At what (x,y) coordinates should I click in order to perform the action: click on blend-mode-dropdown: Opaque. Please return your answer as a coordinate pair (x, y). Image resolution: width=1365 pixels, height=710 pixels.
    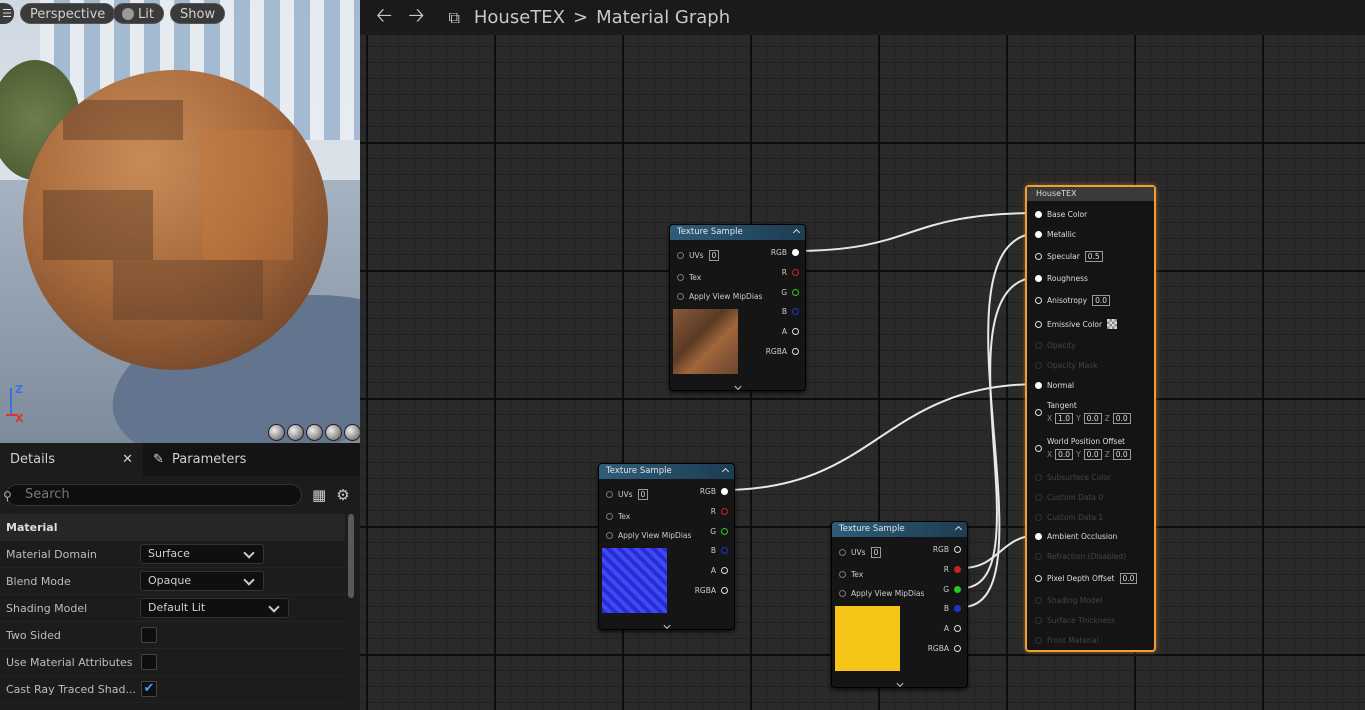
    Looking at the image, I should click on (202, 581).